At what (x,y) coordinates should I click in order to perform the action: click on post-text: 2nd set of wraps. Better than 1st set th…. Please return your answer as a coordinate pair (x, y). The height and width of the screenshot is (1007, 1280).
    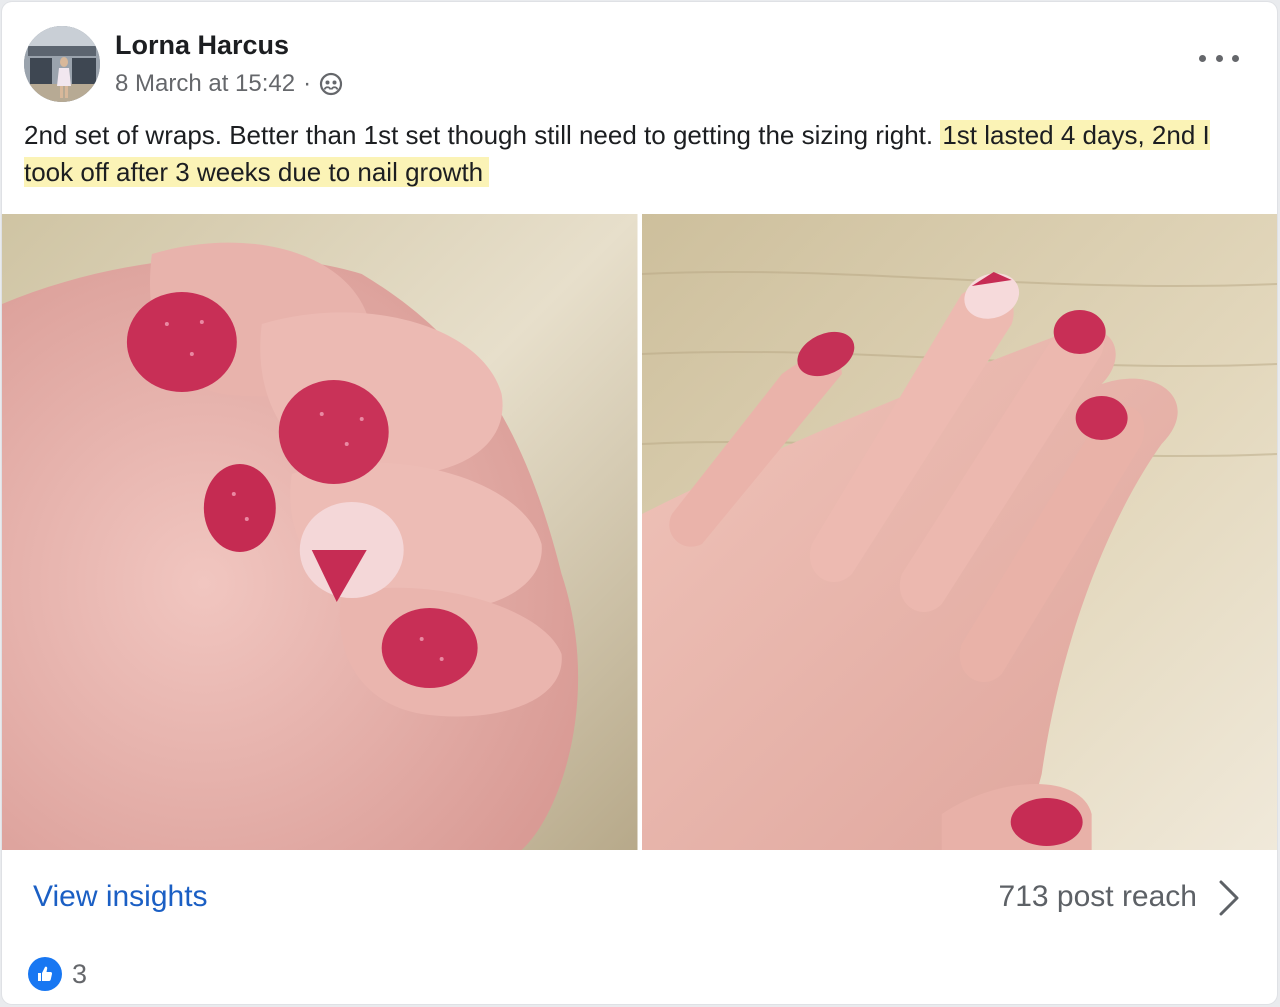
    Looking at the image, I should click on (639, 154).